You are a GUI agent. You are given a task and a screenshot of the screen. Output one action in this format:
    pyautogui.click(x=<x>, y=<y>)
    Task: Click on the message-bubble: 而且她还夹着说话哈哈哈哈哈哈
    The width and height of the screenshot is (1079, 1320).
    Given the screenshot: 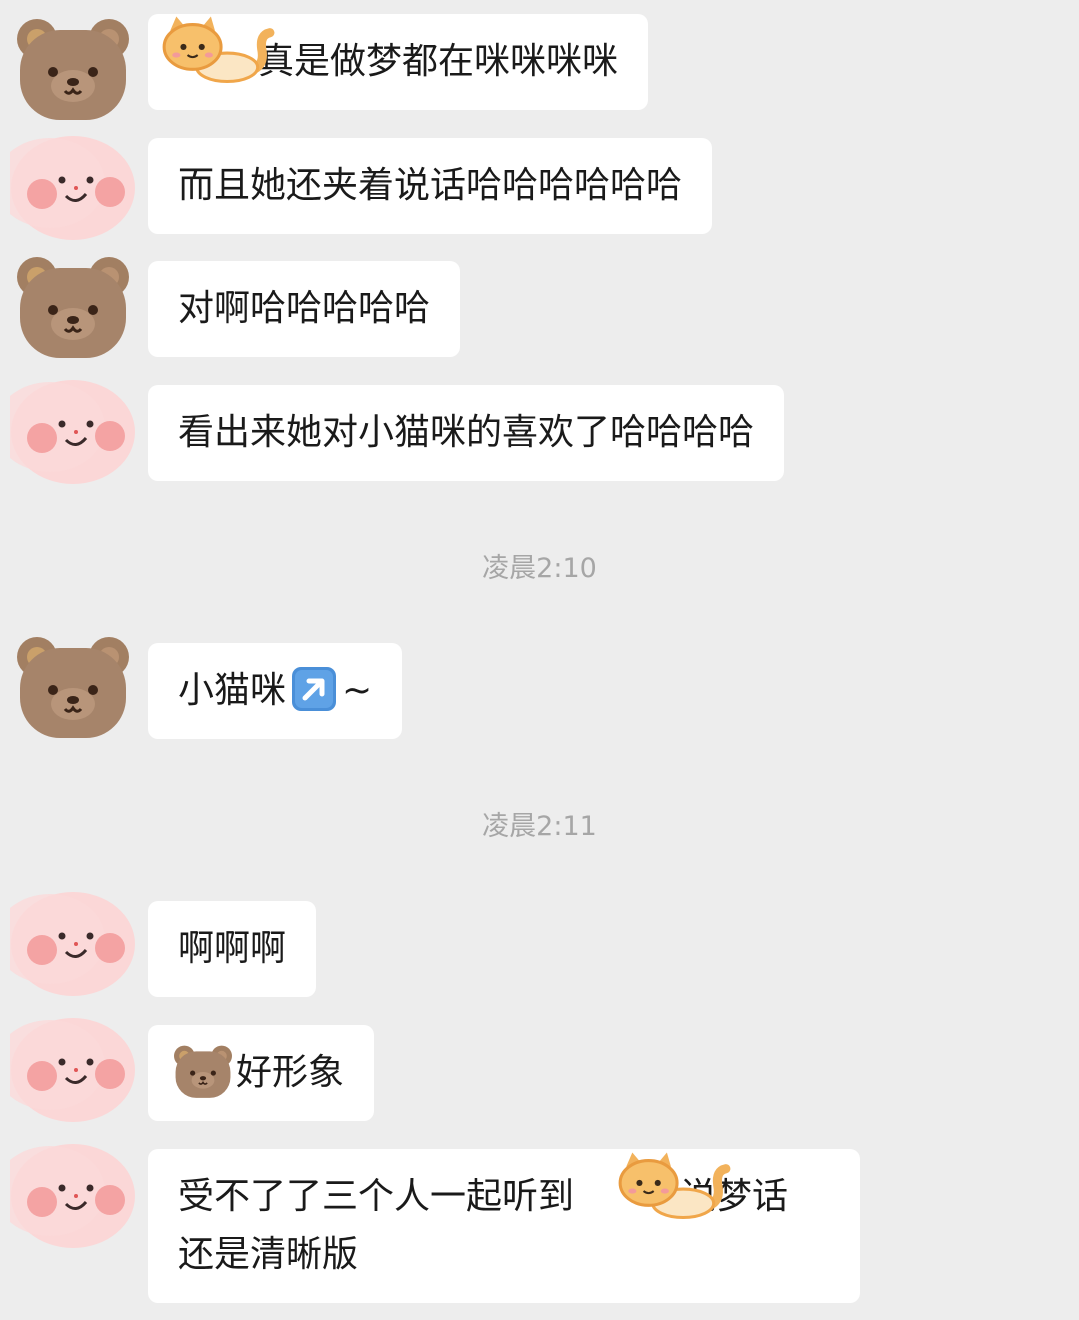 What is the action you would take?
    pyautogui.click(x=430, y=186)
    